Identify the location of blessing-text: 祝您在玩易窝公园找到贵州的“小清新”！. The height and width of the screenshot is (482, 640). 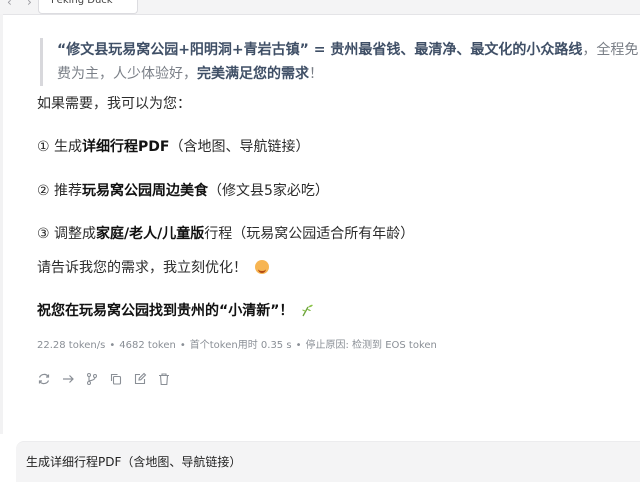
(176, 311).